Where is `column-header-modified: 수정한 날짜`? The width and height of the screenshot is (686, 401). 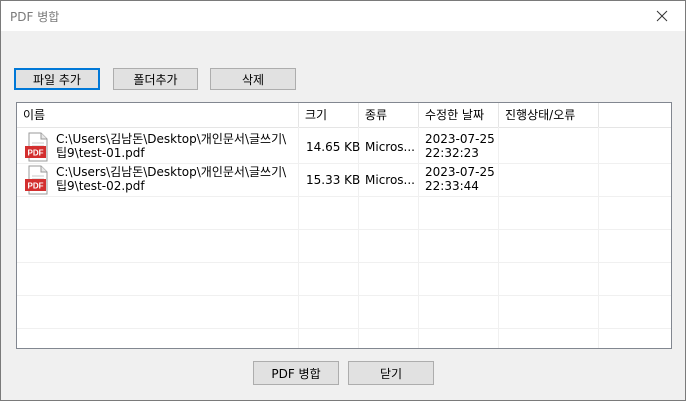
column-header-modified: 수정한 날짜 is located at coordinates (459, 115).